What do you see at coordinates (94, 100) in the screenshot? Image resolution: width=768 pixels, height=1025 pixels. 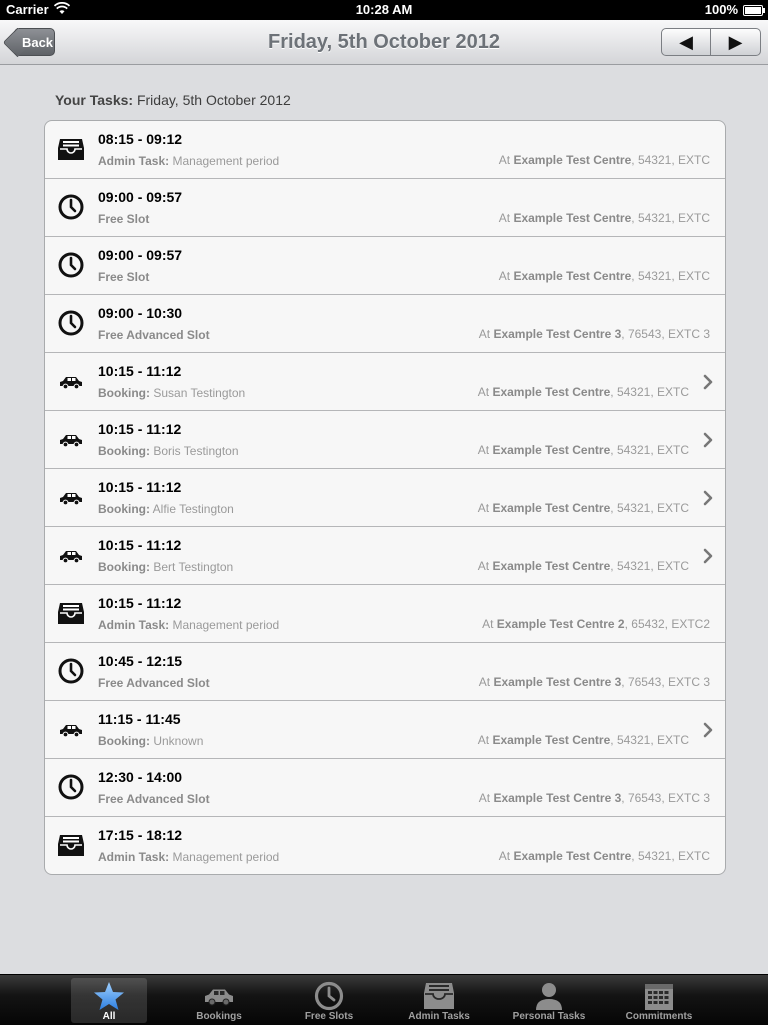 I see `section-label: Your Tasks:` at bounding box center [94, 100].